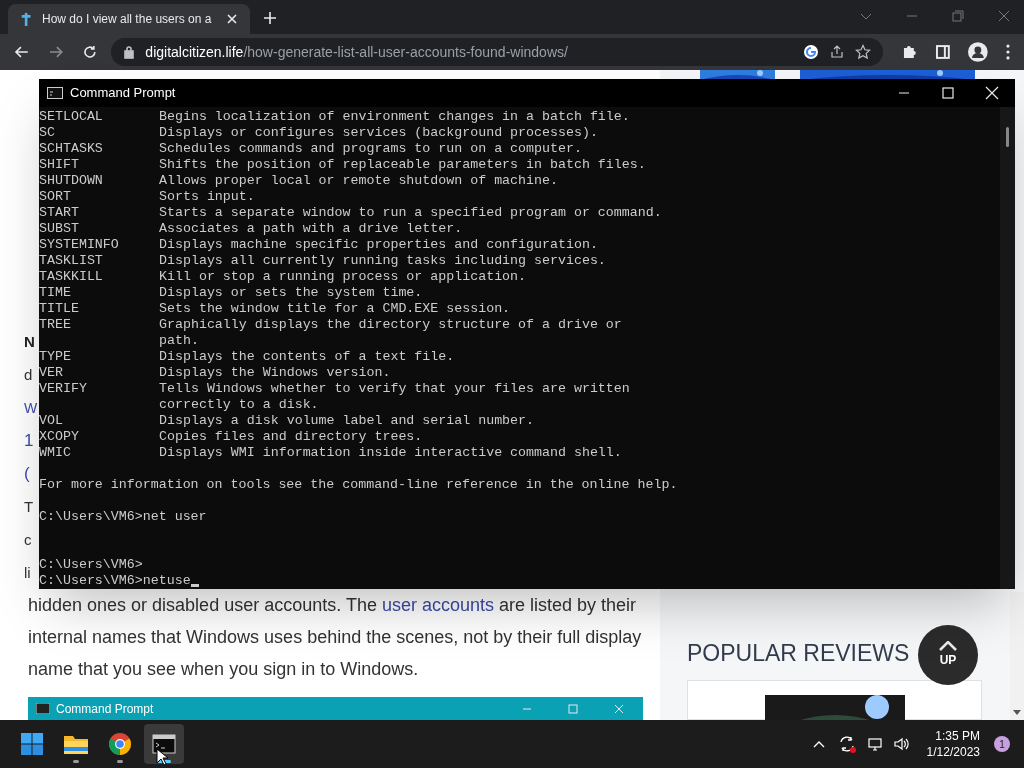 This screenshot has height=768, width=1024. What do you see at coordinates (948, 655) in the screenshot?
I see `scroll-up-button: UP` at bounding box center [948, 655].